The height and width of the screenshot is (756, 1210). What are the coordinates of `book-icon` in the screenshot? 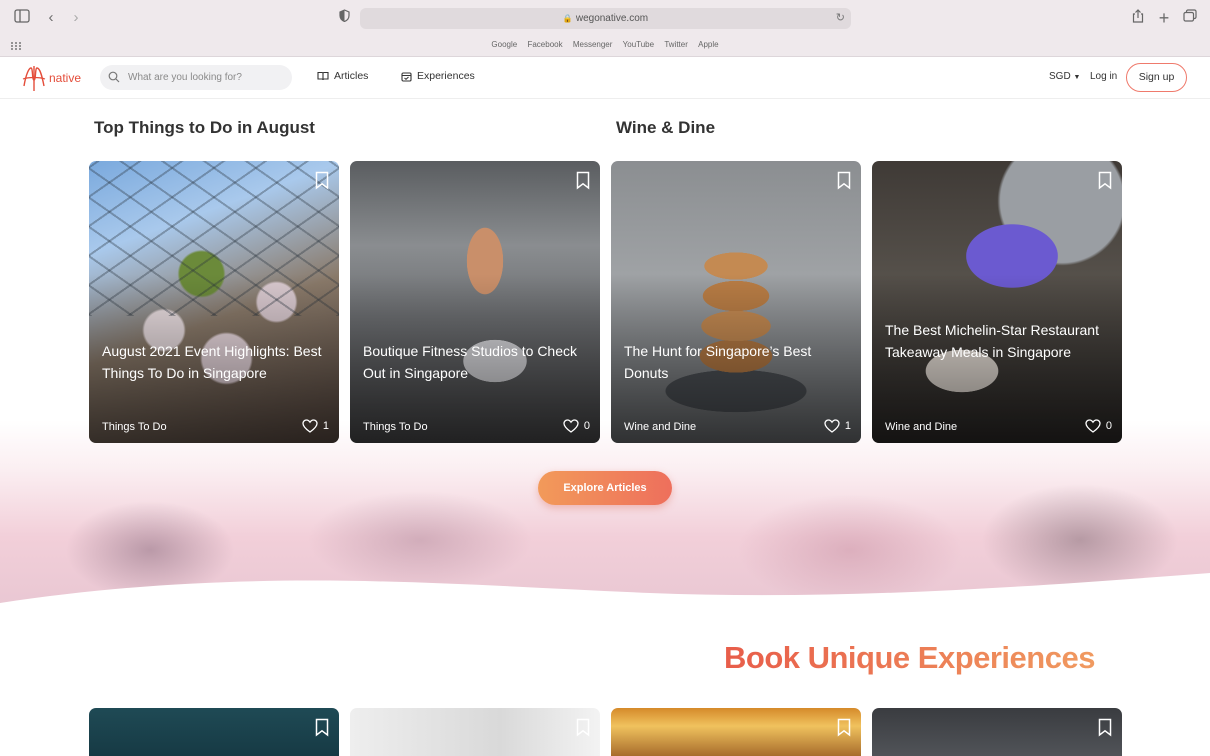 It's located at (323, 76).